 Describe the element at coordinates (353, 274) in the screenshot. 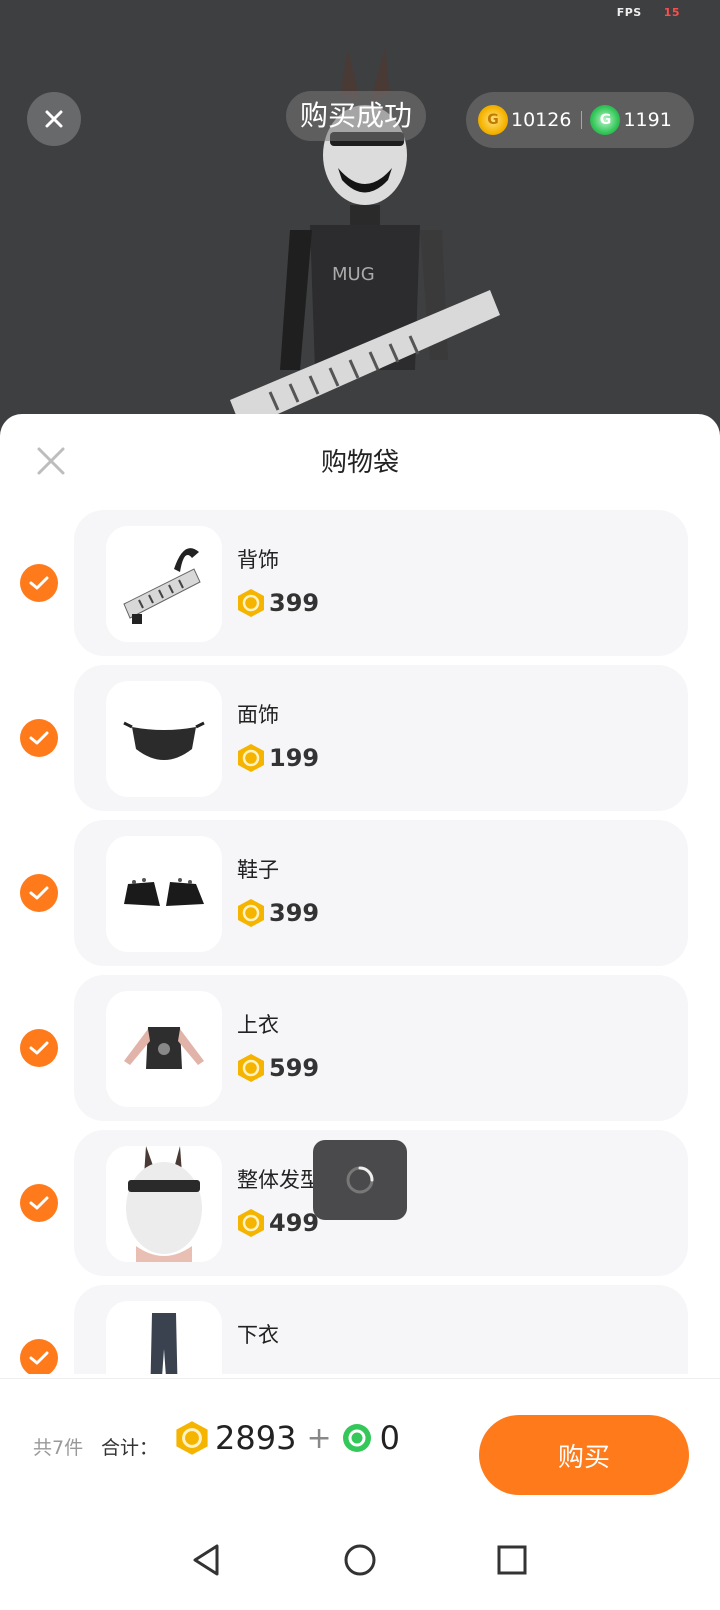

I see `svg-text: MUG` at that location.